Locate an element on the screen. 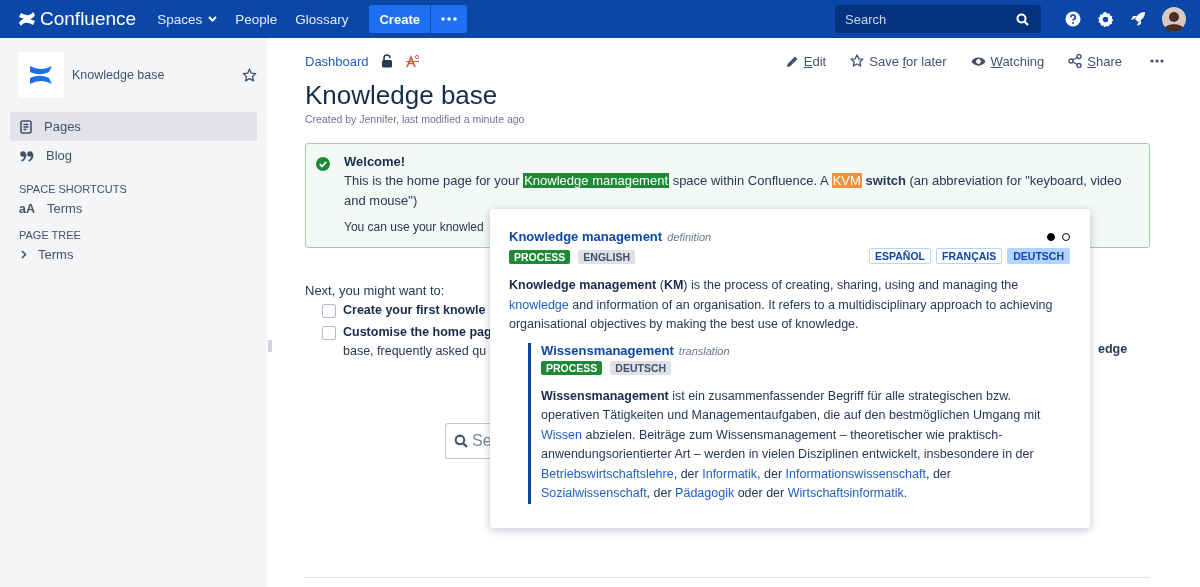  term-link: Pädagogik is located at coordinates (705, 493).